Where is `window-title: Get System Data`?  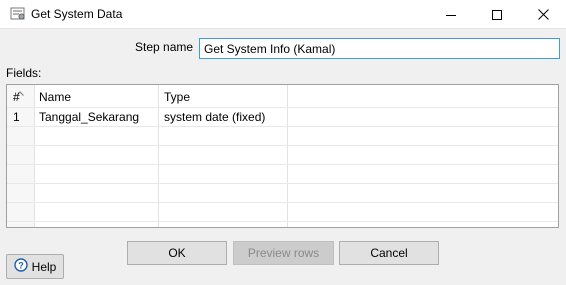
window-title: Get System Data is located at coordinates (77, 14).